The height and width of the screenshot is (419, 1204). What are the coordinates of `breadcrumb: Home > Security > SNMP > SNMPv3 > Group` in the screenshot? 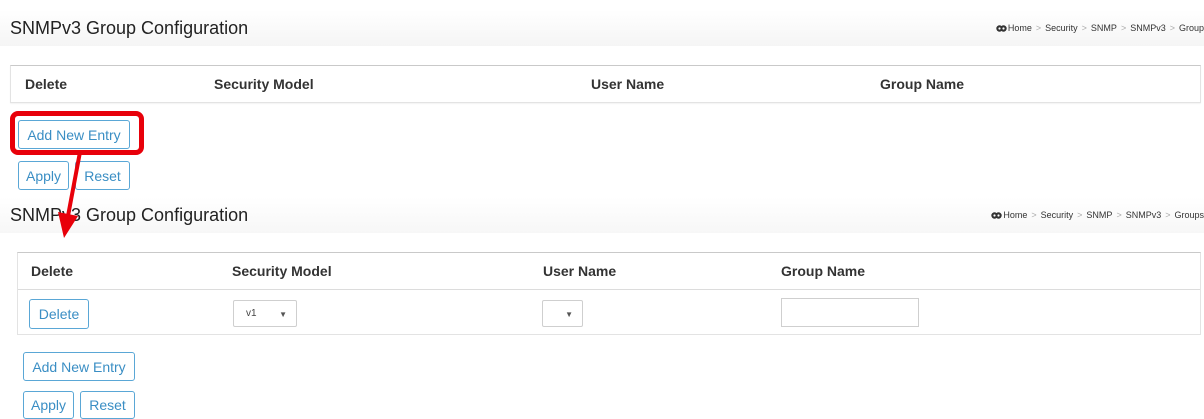 It's located at (1100, 28).